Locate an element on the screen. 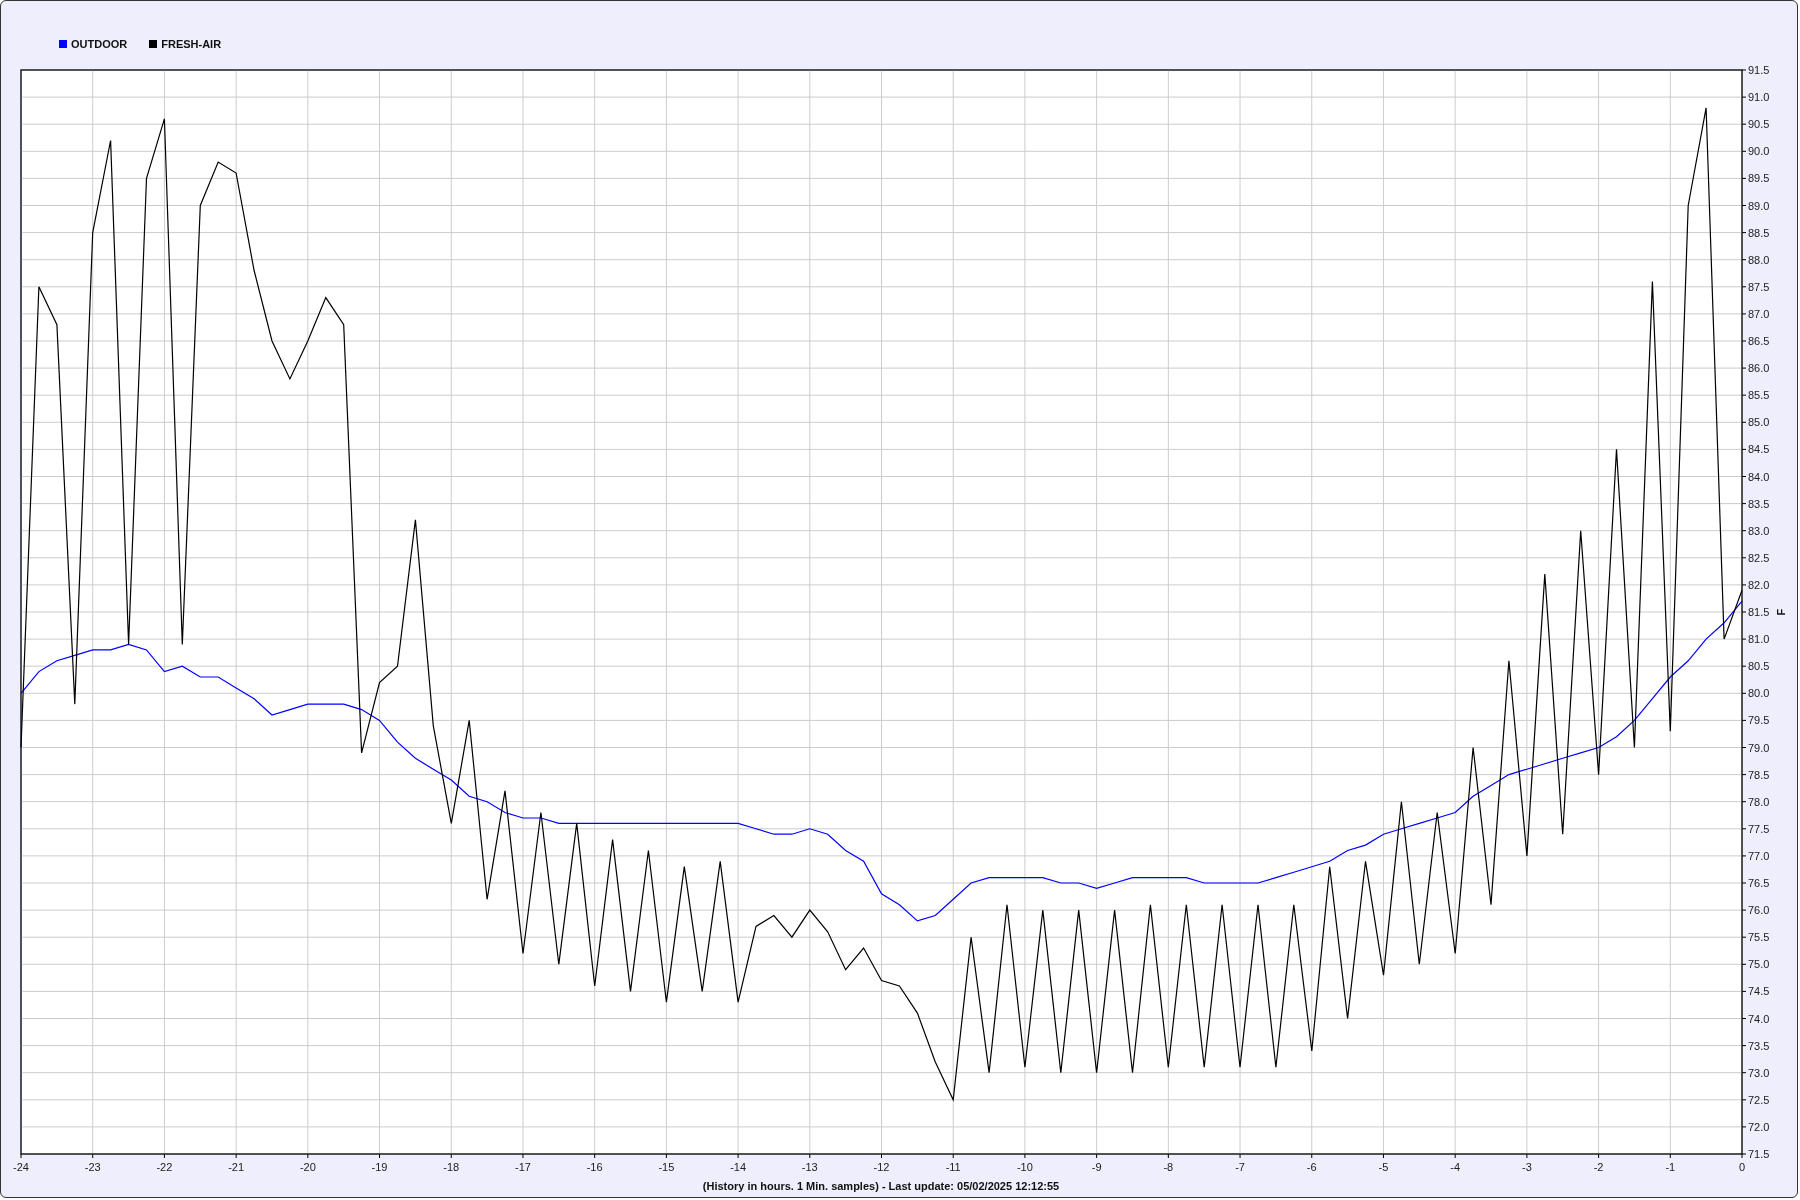 The width and height of the screenshot is (1800, 1200). legend-label: OUTDOOR is located at coordinates (99, 44).